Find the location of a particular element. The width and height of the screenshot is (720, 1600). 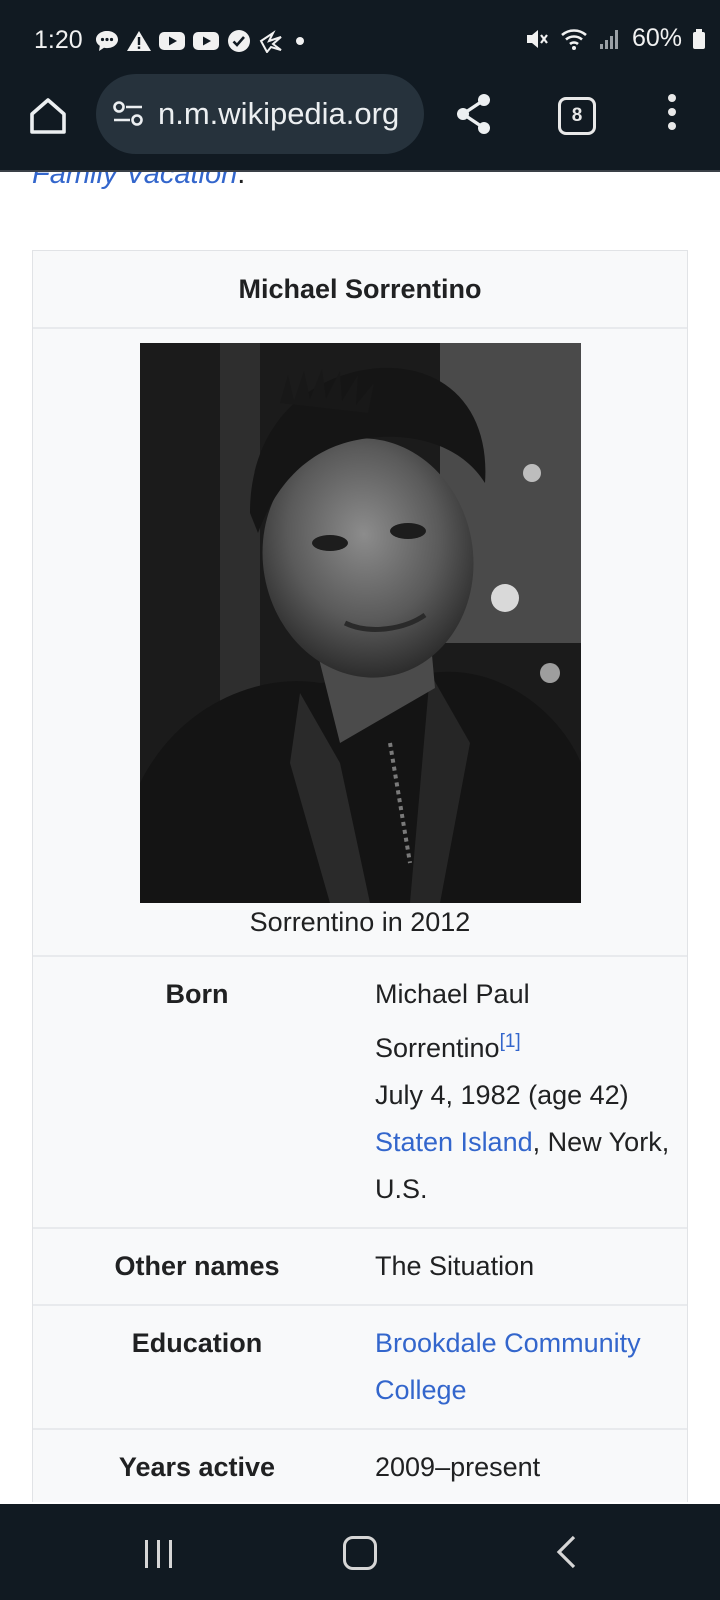

reference-link: [1] is located at coordinates (510, 1041).